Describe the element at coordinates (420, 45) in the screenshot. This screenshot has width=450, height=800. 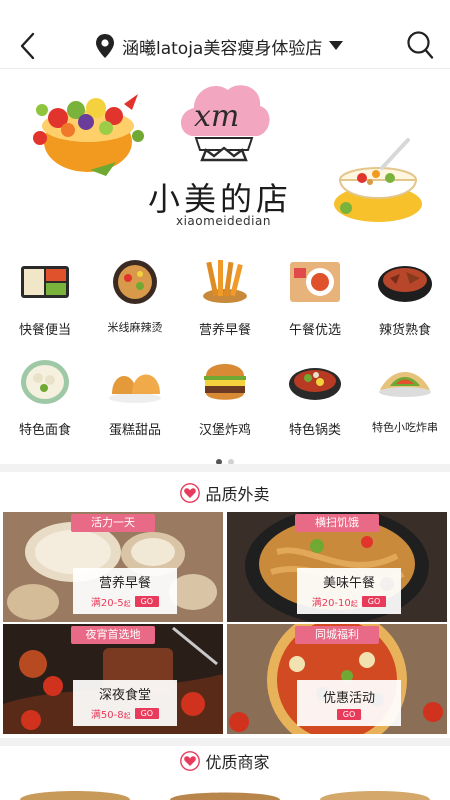
I see `search-icon` at that location.